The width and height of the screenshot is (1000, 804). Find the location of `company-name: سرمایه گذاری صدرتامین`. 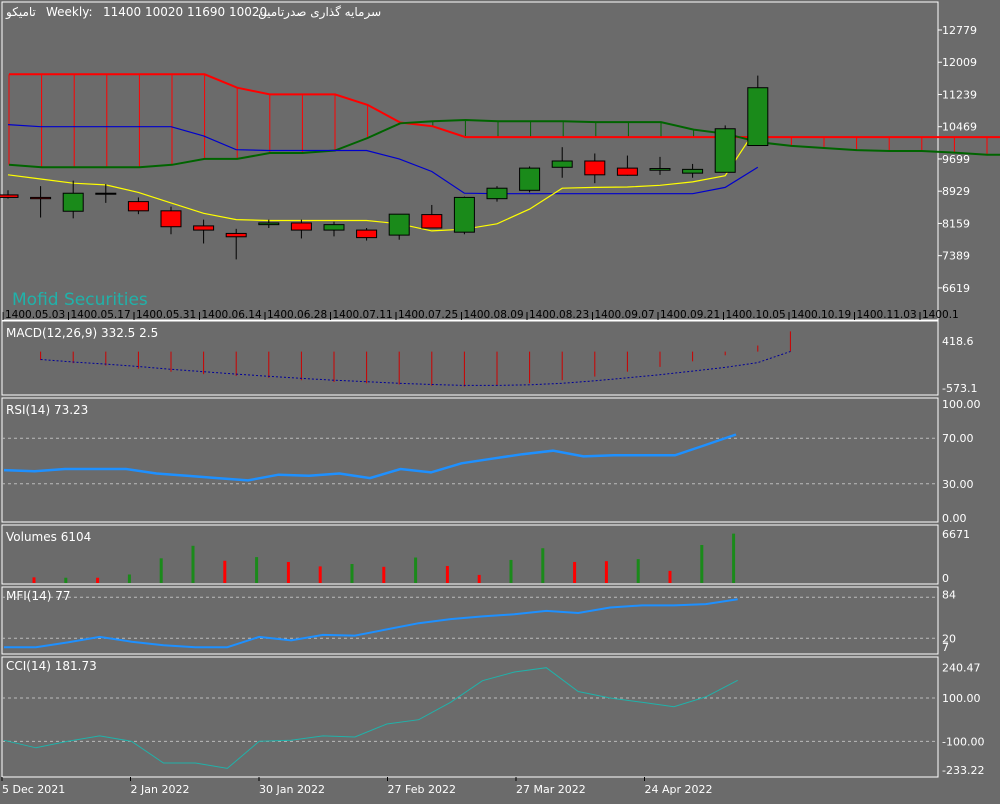

company-name: سرمایه گذاری صدرتامین is located at coordinates (319, 12).